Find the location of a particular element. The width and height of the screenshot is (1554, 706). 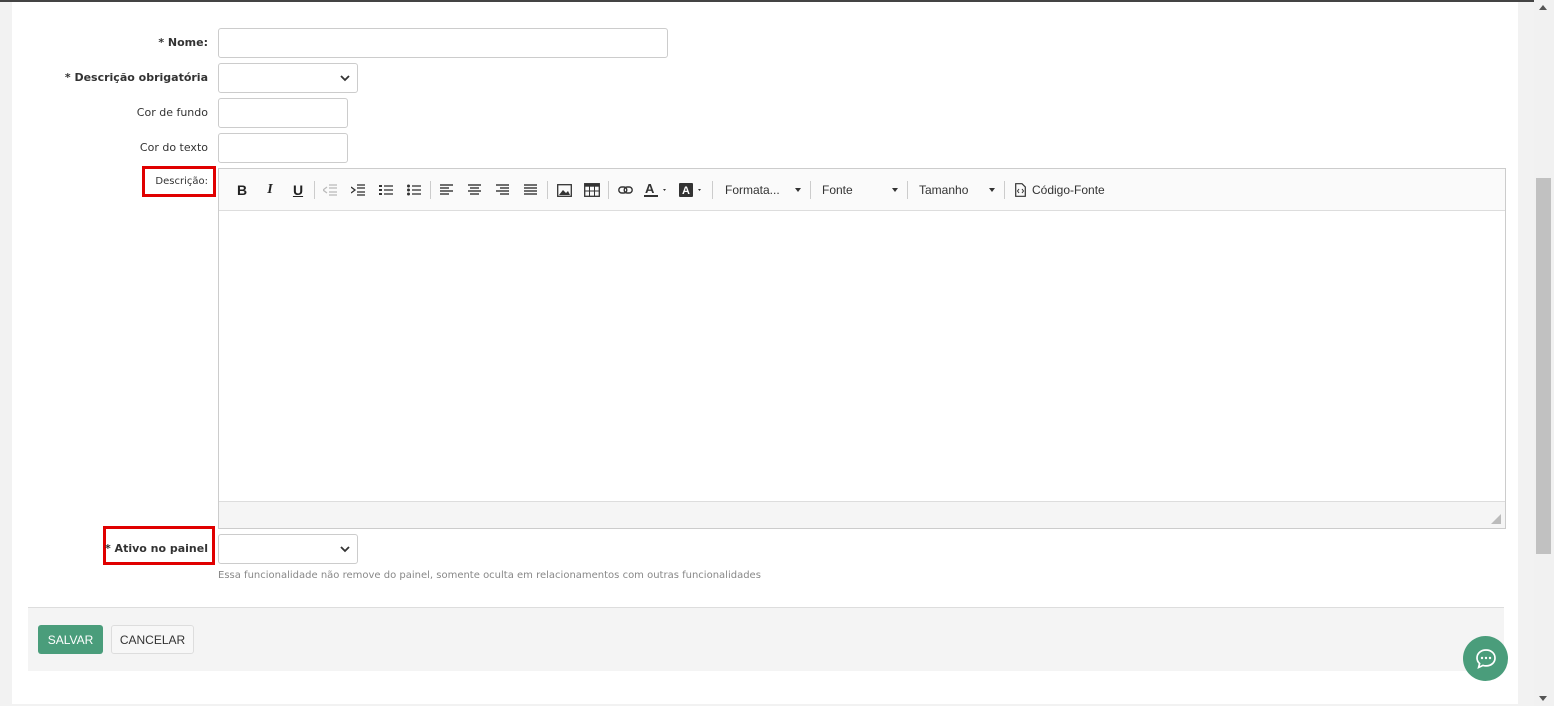

scroll-up-arrow-icon is located at coordinates (1543, 7).